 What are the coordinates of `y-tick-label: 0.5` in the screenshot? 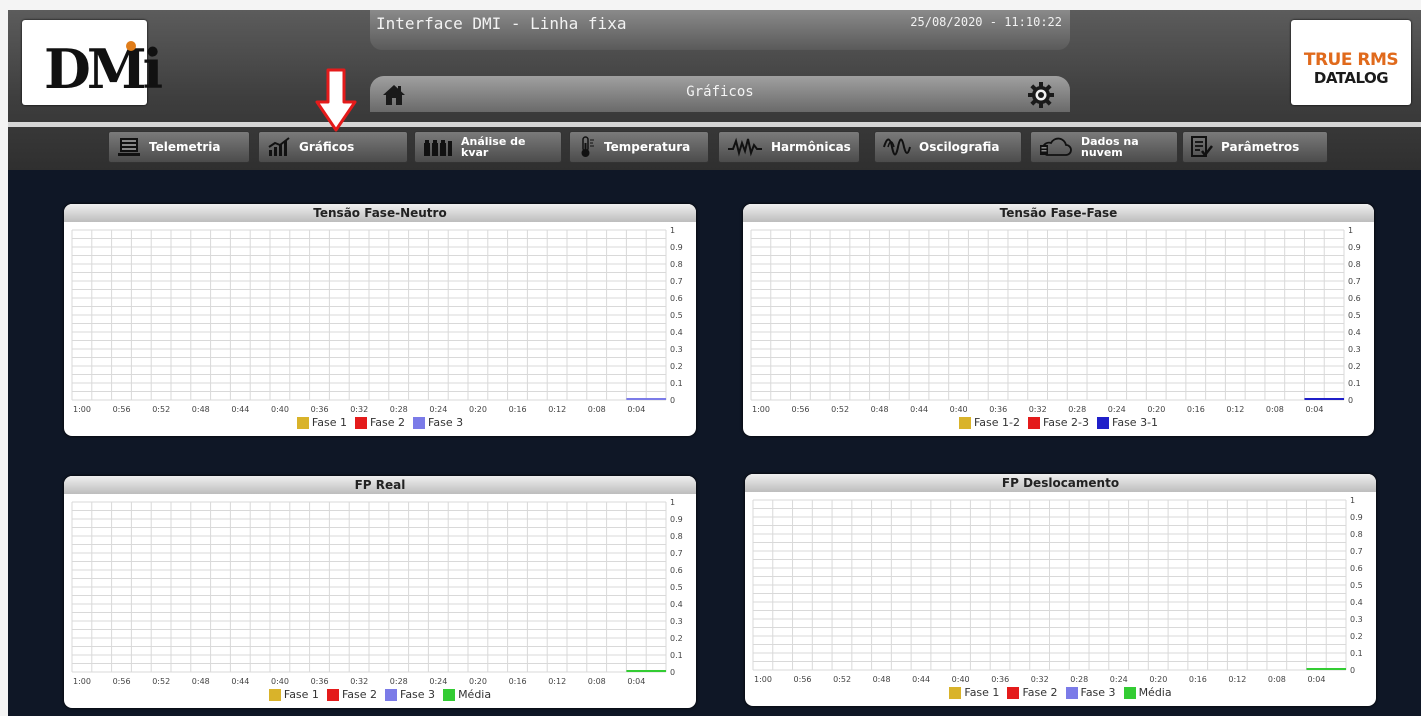 It's located at (676, 315).